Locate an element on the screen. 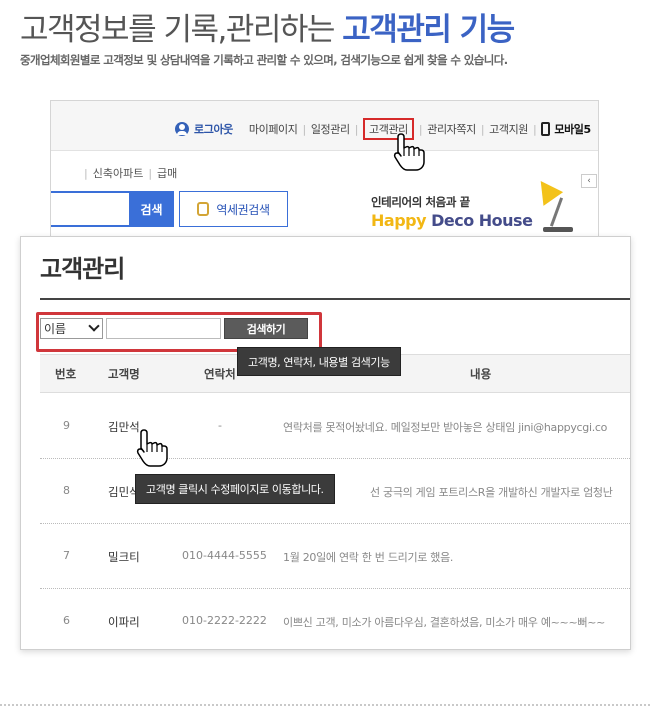  row-number: 9 is located at coordinates (66, 425).